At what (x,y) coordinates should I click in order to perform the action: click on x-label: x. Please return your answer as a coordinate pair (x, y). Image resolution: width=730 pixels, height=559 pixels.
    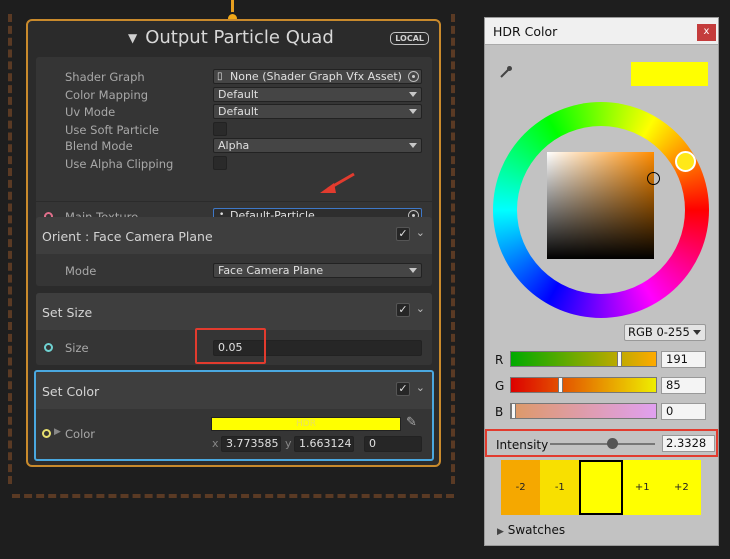
    Looking at the image, I should click on (215, 443).